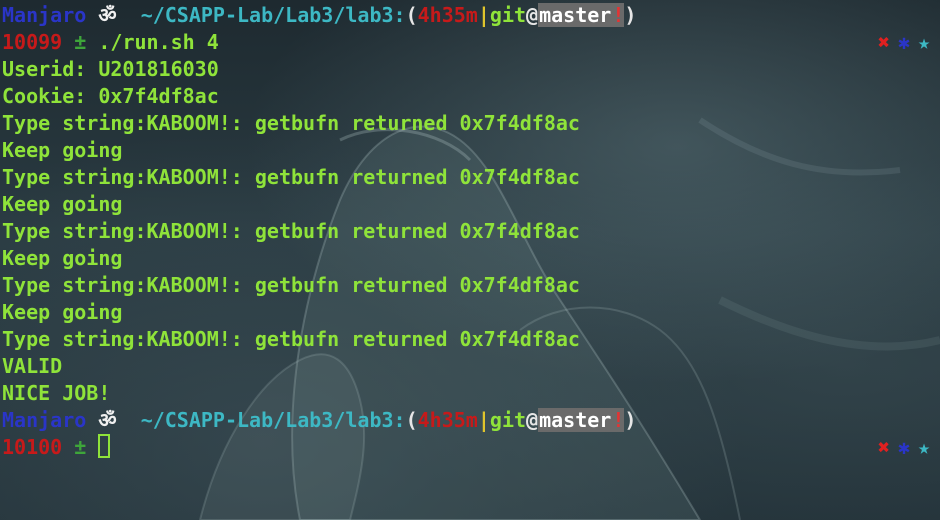  What do you see at coordinates (32, 366) in the screenshot?
I see `output-line: VALID` at bounding box center [32, 366].